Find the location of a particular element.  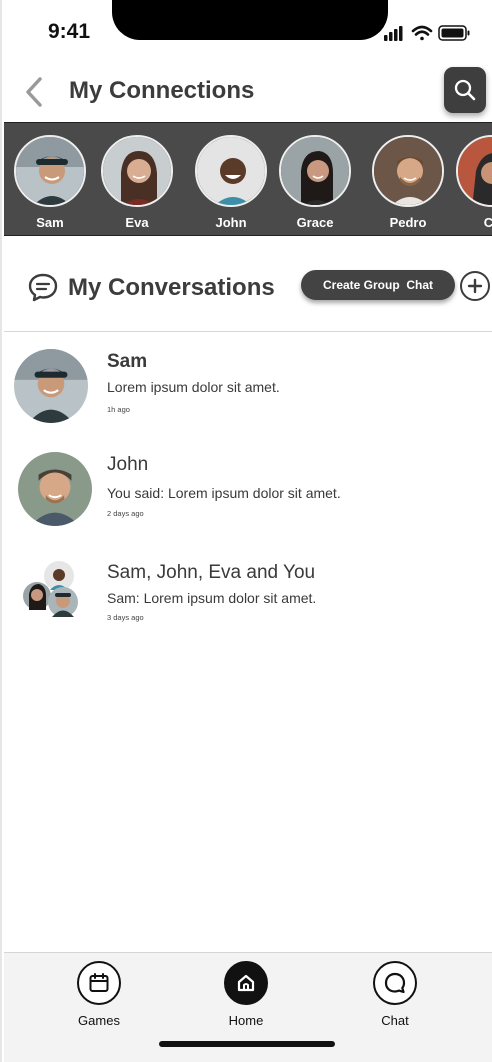

tab-label: Games is located at coordinates (99, 1020).